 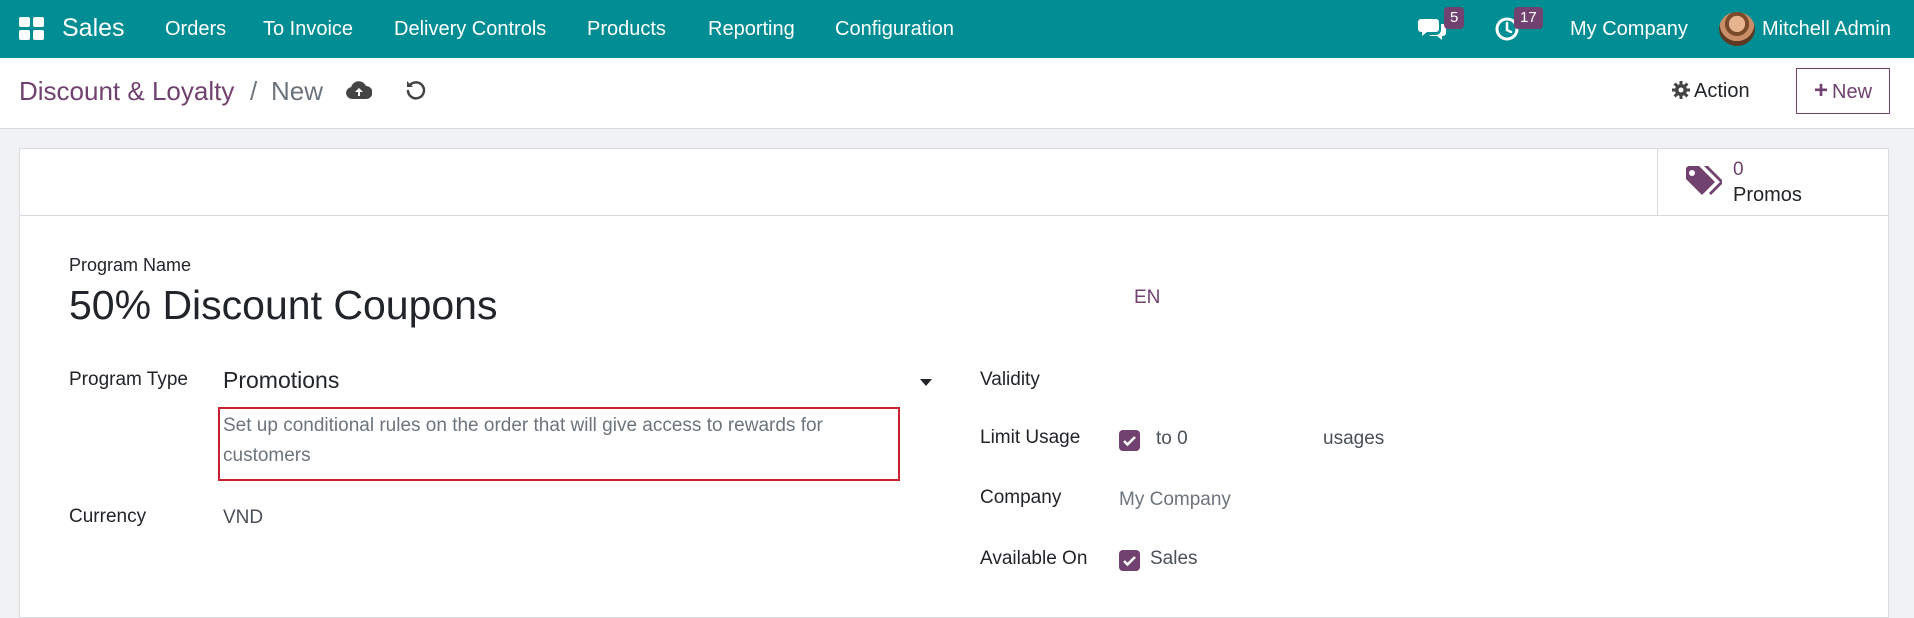 I want to click on gear-icon, so click(x=1681, y=90).